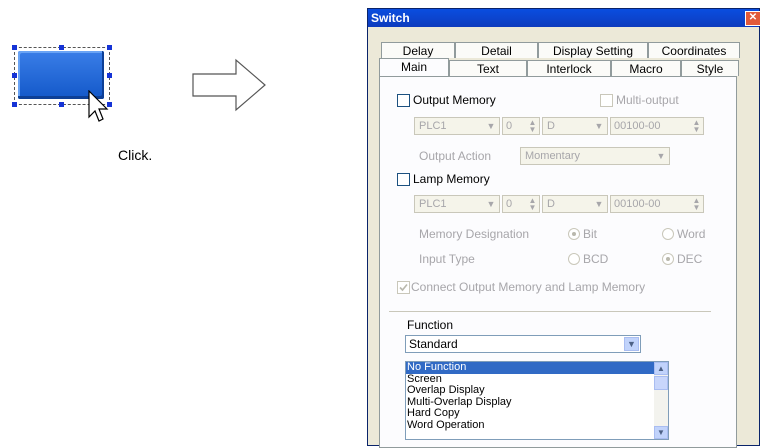  What do you see at coordinates (455, 156) in the screenshot?
I see `output-action-label: Output Action` at bounding box center [455, 156].